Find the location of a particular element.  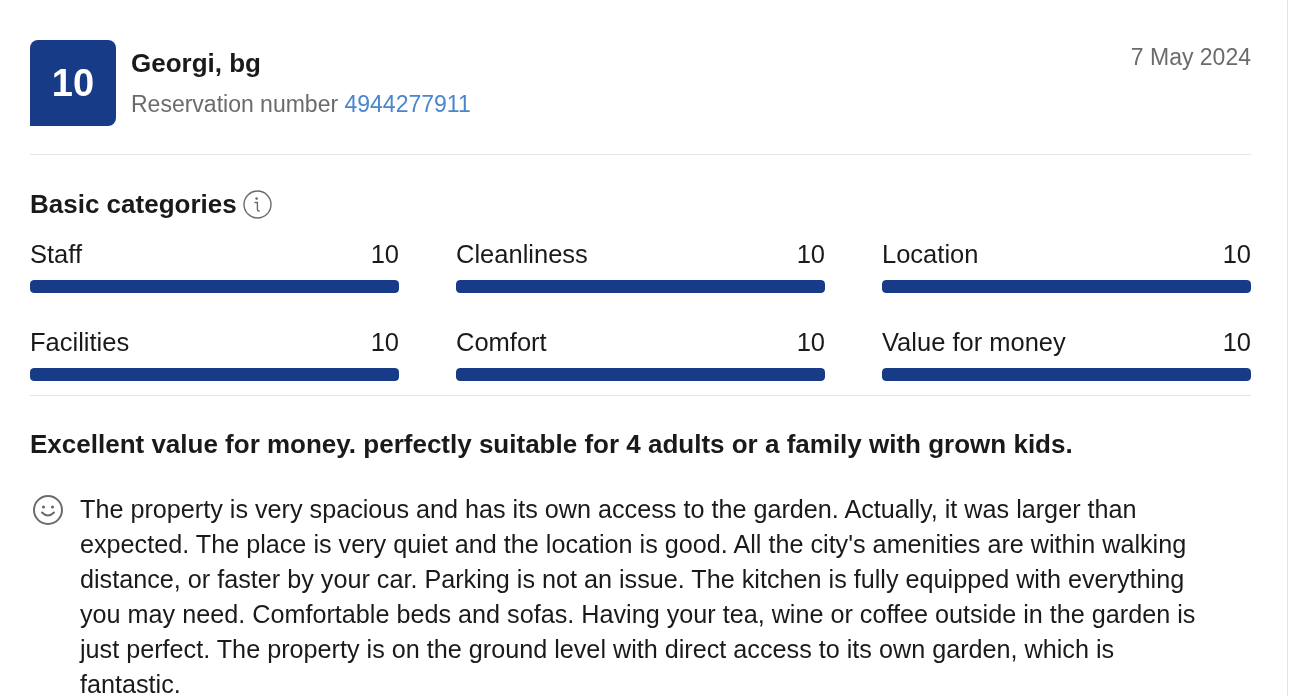

category-label: Facilities is located at coordinates (80, 342).